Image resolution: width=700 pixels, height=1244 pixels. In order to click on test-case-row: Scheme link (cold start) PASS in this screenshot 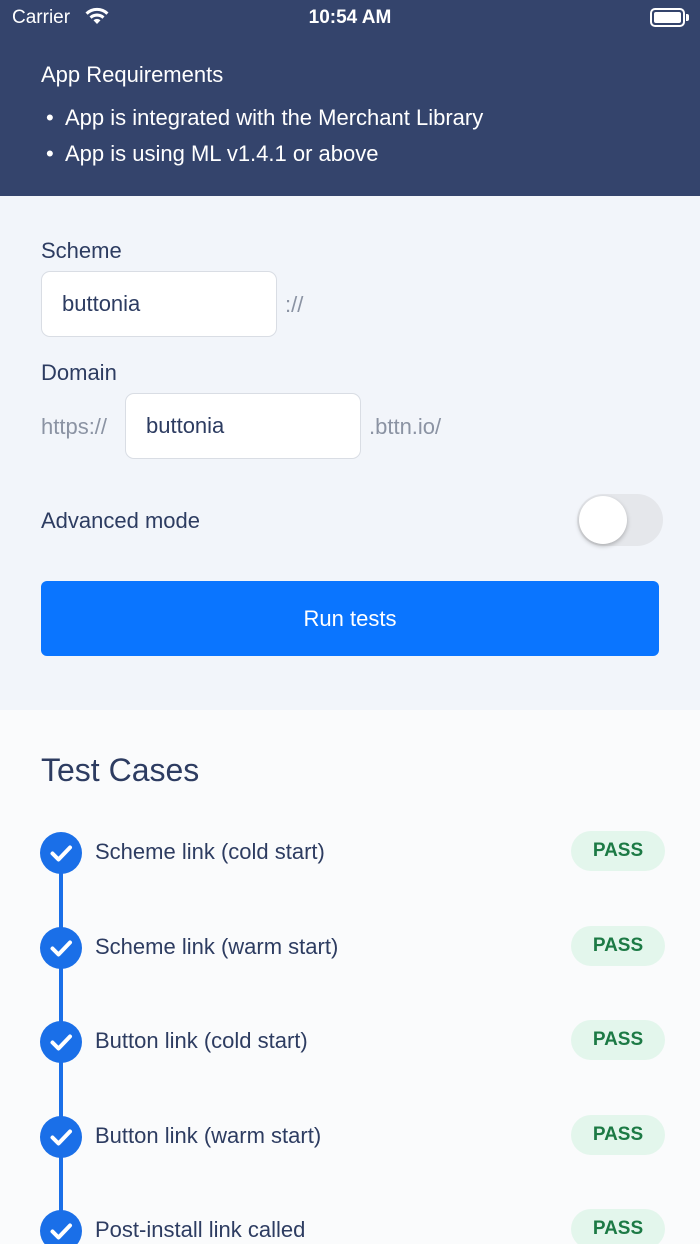, I will do `click(350, 853)`.